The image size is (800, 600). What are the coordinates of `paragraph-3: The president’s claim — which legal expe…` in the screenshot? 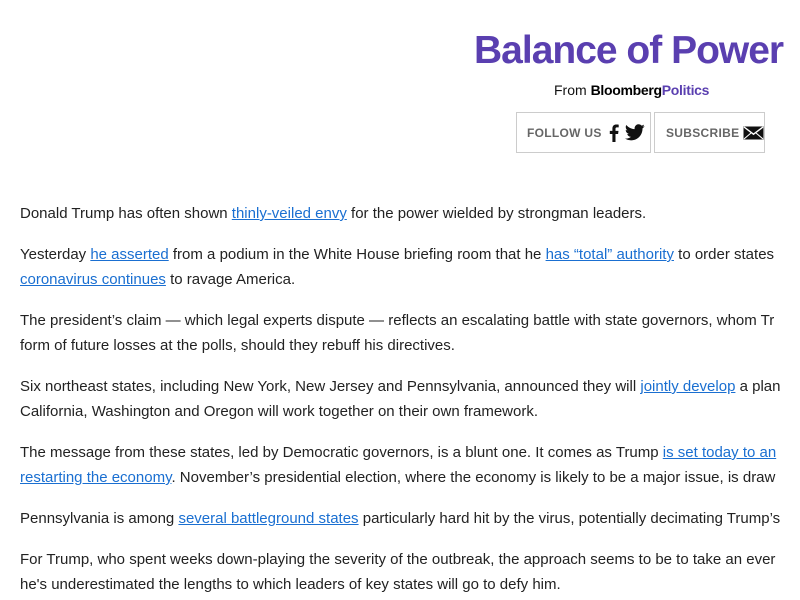 It's located at (410, 333).